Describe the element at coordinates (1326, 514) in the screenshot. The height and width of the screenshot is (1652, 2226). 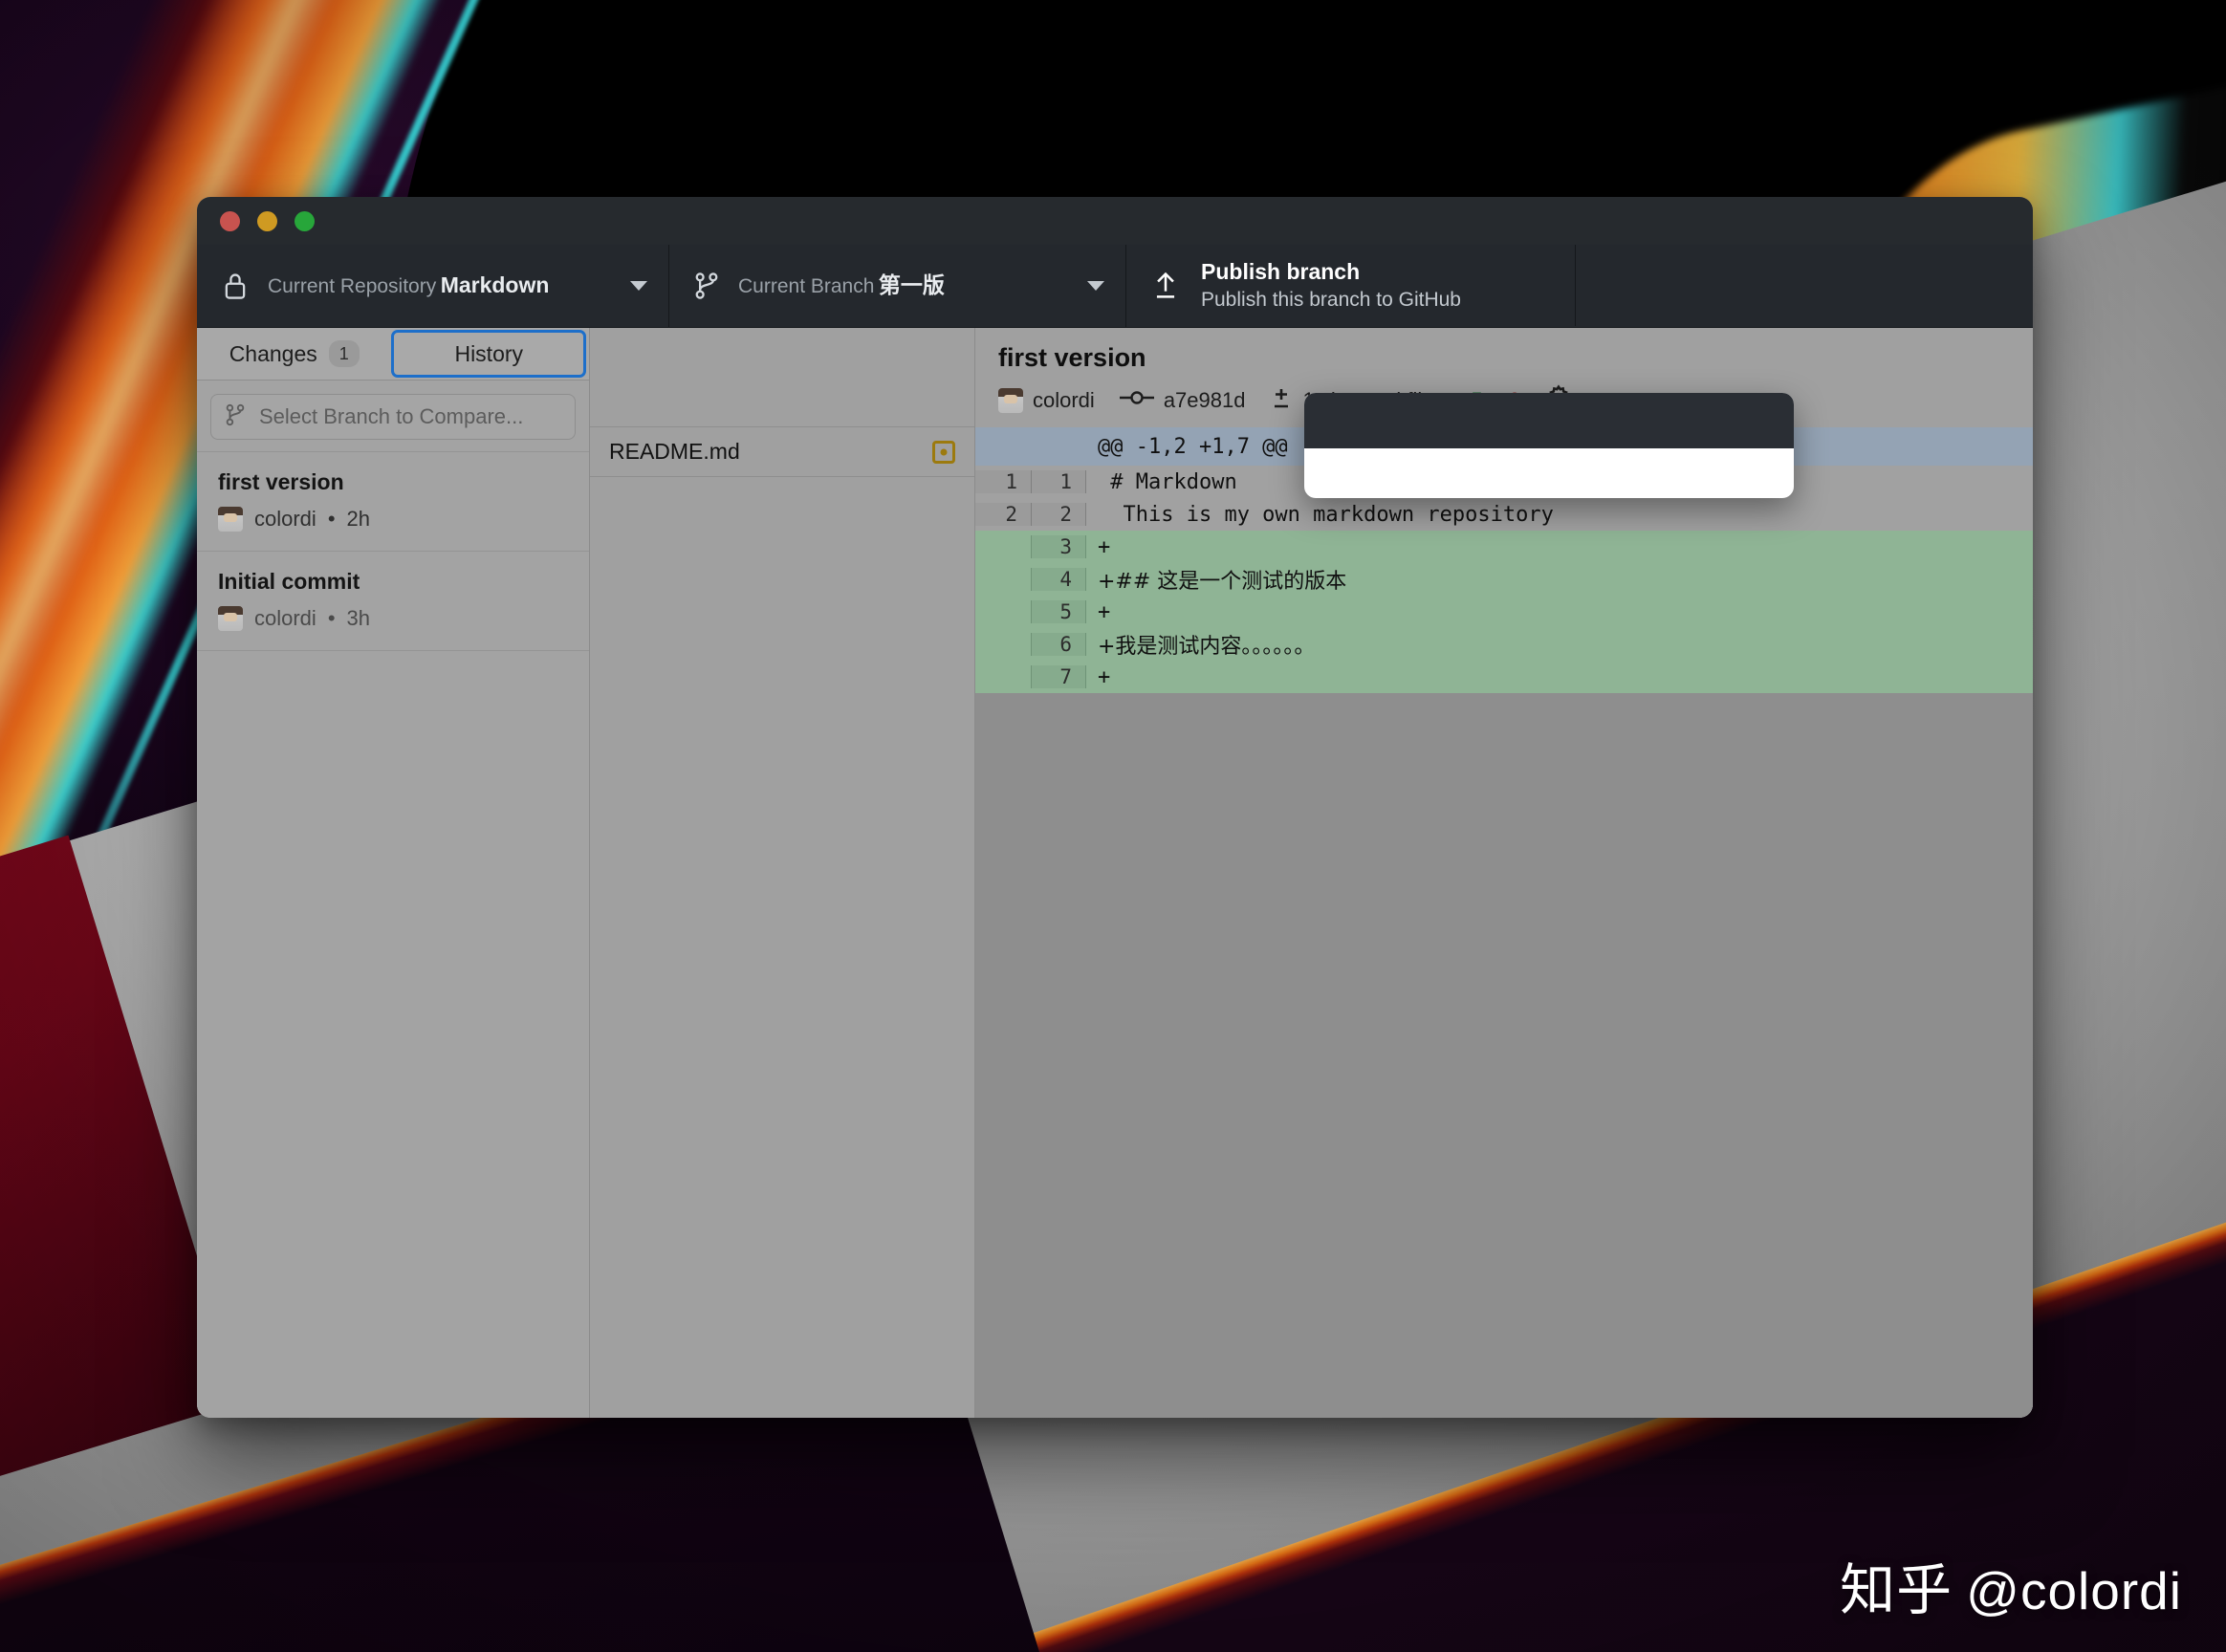
I see `diff-line-text: This is my own markdown repository` at that location.